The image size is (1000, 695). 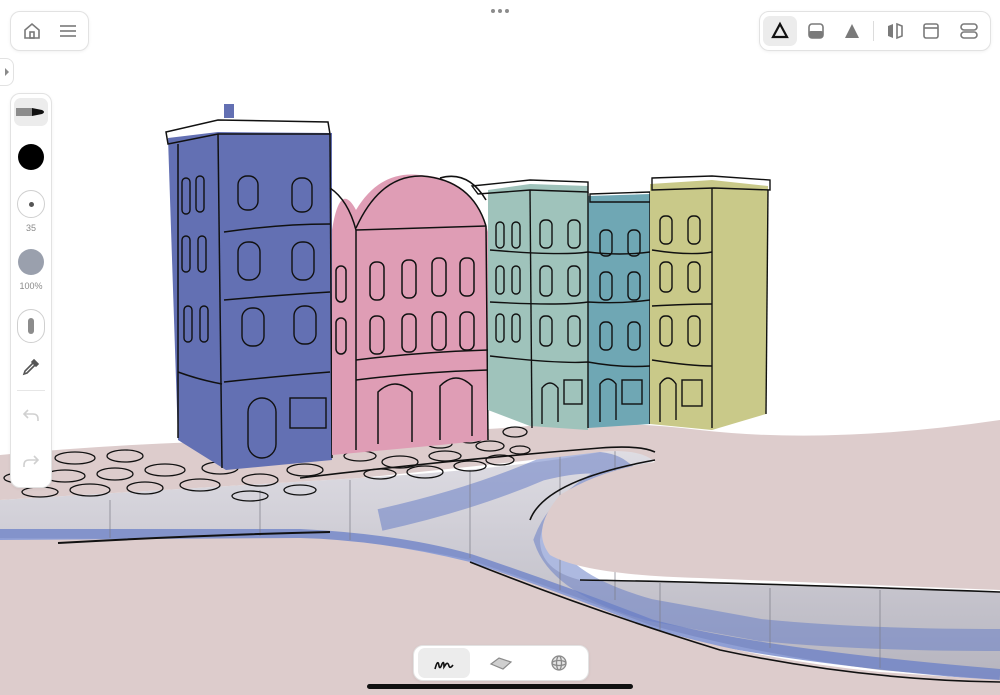 I want to click on sphere-mode-button, so click(x=559, y=663).